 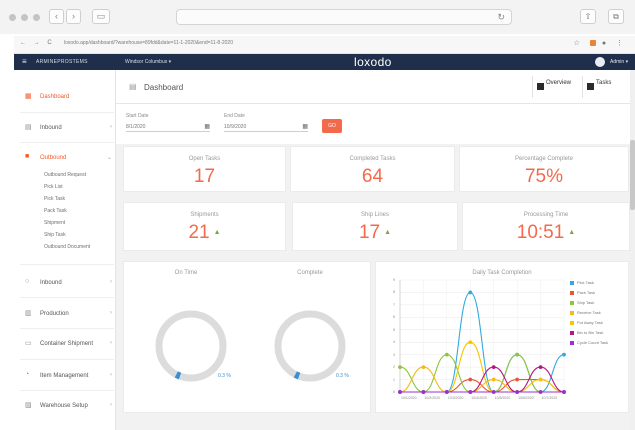 I want to click on stat-label: Completed Tasks, so click(x=372, y=159).